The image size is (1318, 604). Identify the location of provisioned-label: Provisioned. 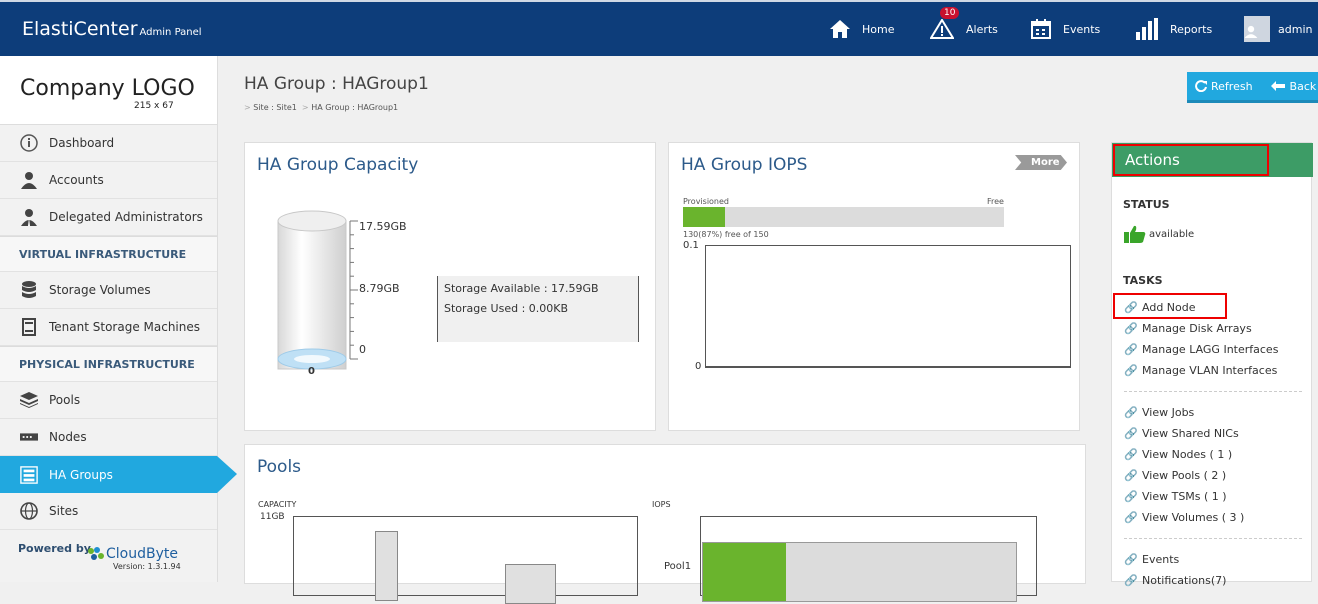
(706, 201).